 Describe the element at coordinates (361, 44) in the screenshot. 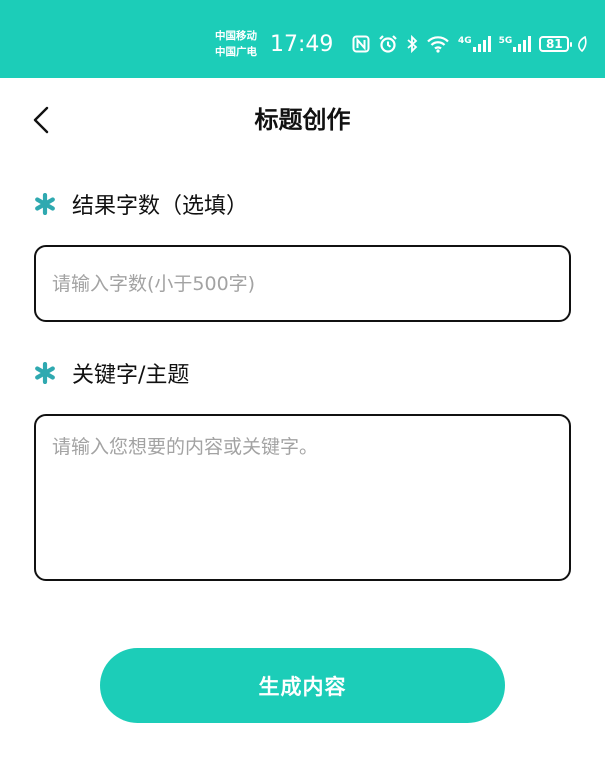

I see `nfc-icon` at that location.